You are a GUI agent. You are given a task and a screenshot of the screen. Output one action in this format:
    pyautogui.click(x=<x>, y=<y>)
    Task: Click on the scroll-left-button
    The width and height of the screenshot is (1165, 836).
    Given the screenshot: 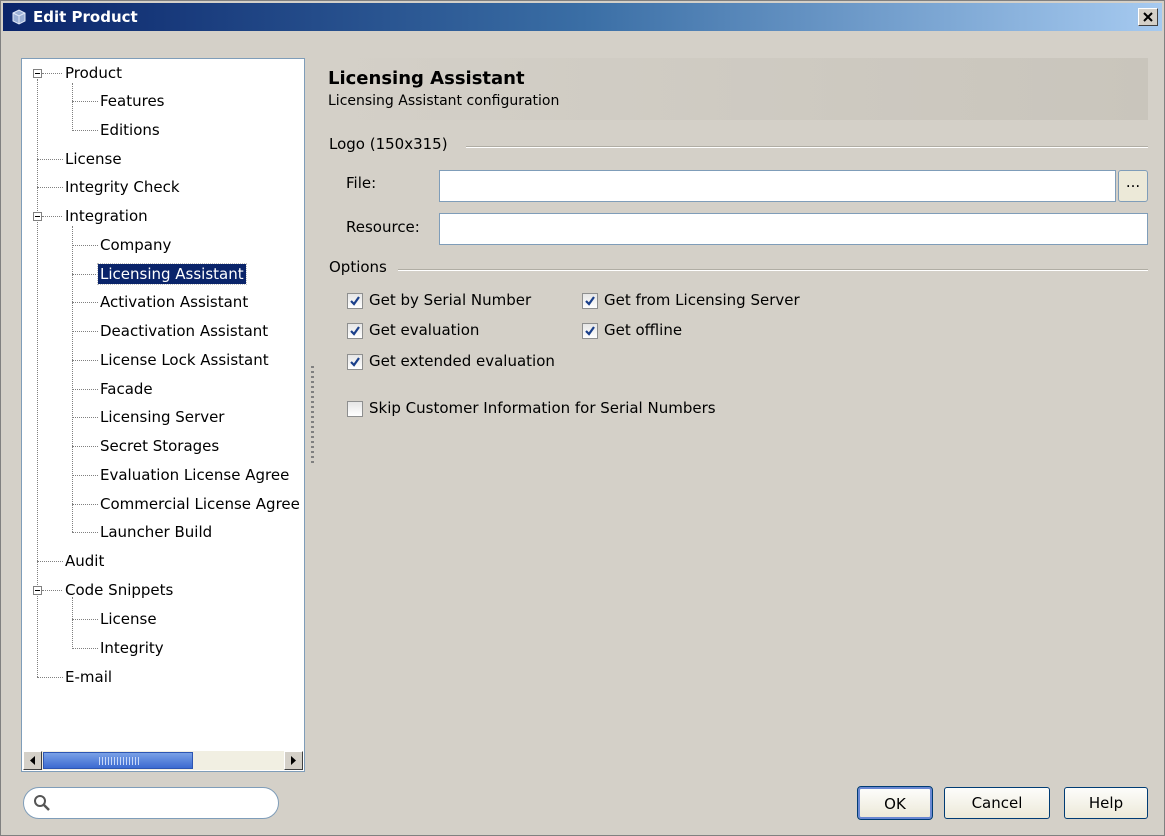 What is the action you would take?
    pyautogui.click(x=32, y=760)
    